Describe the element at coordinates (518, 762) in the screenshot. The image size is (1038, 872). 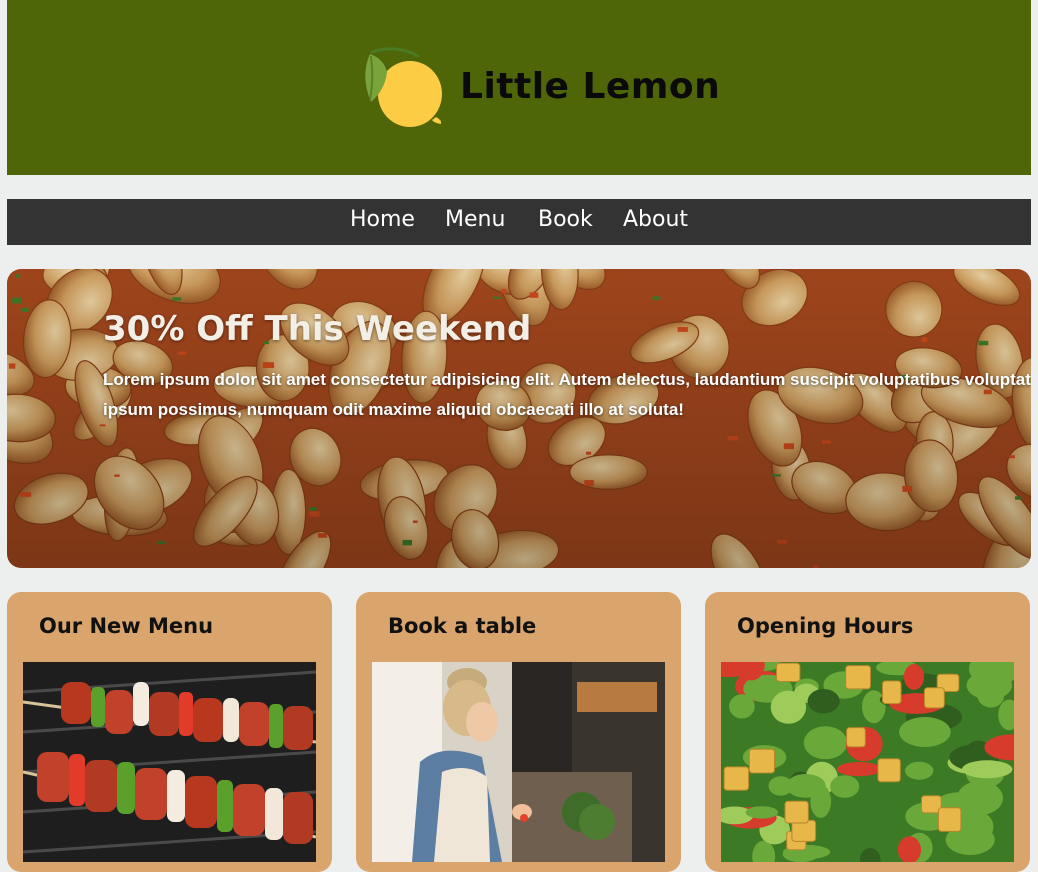
I see `chef-cooking-photo` at that location.